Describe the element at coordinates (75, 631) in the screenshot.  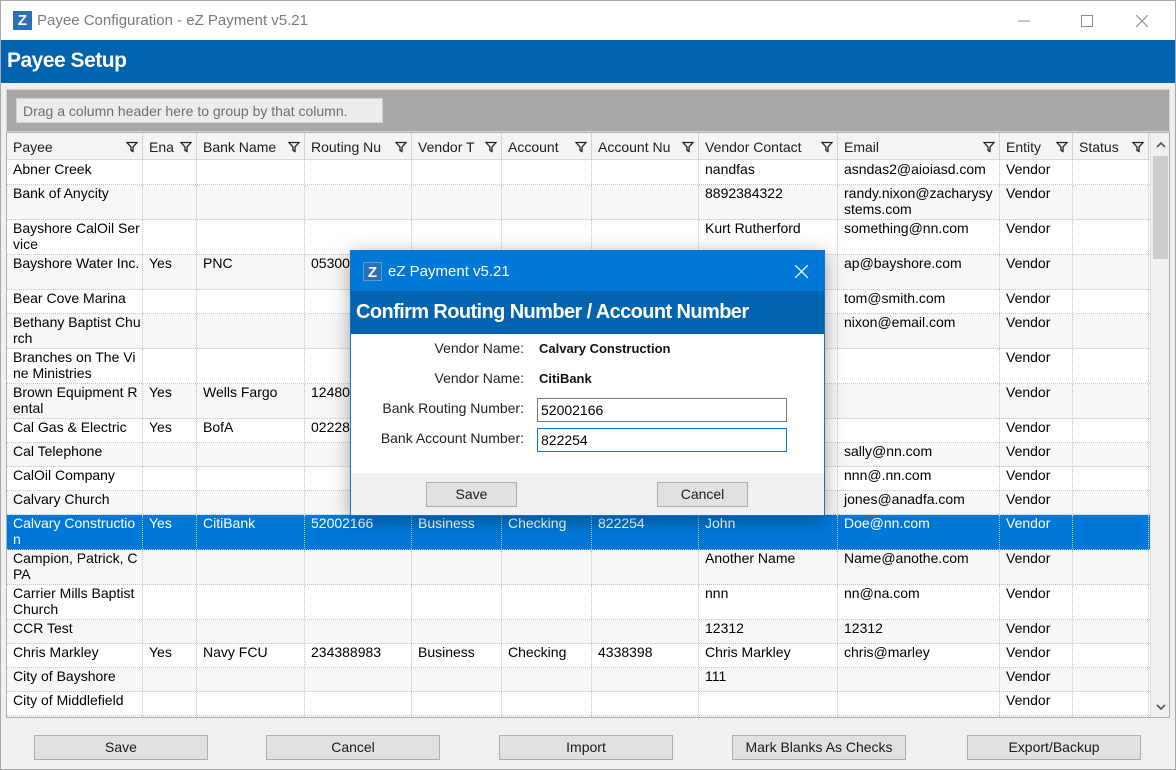
I see `cell-payee: CCR Test` at that location.